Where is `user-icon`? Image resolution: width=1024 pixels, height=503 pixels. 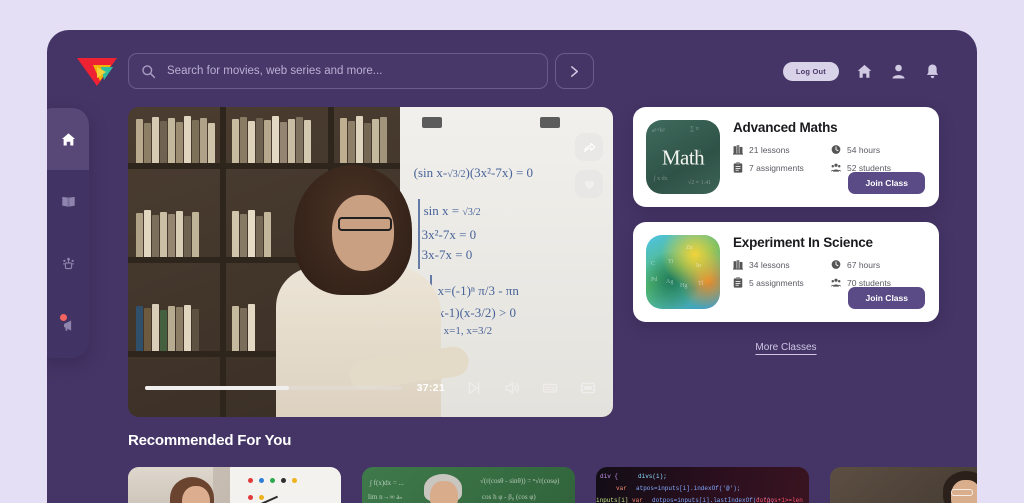
user-icon is located at coordinates (898, 71).